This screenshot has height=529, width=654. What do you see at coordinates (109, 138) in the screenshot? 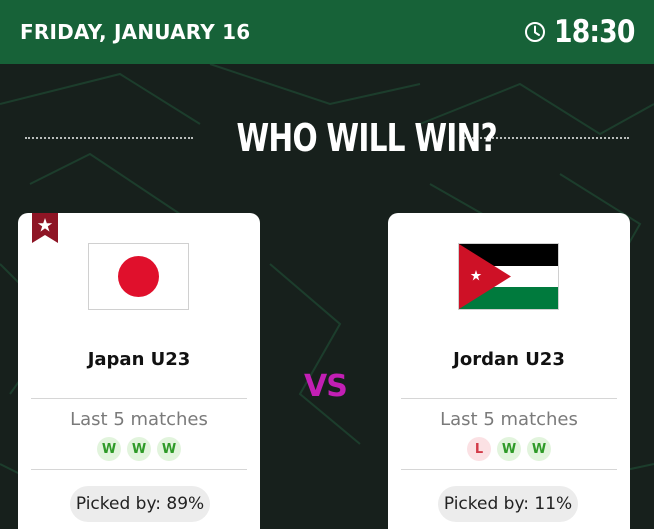
I see `dotted-divider-left` at bounding box center [109, 138].